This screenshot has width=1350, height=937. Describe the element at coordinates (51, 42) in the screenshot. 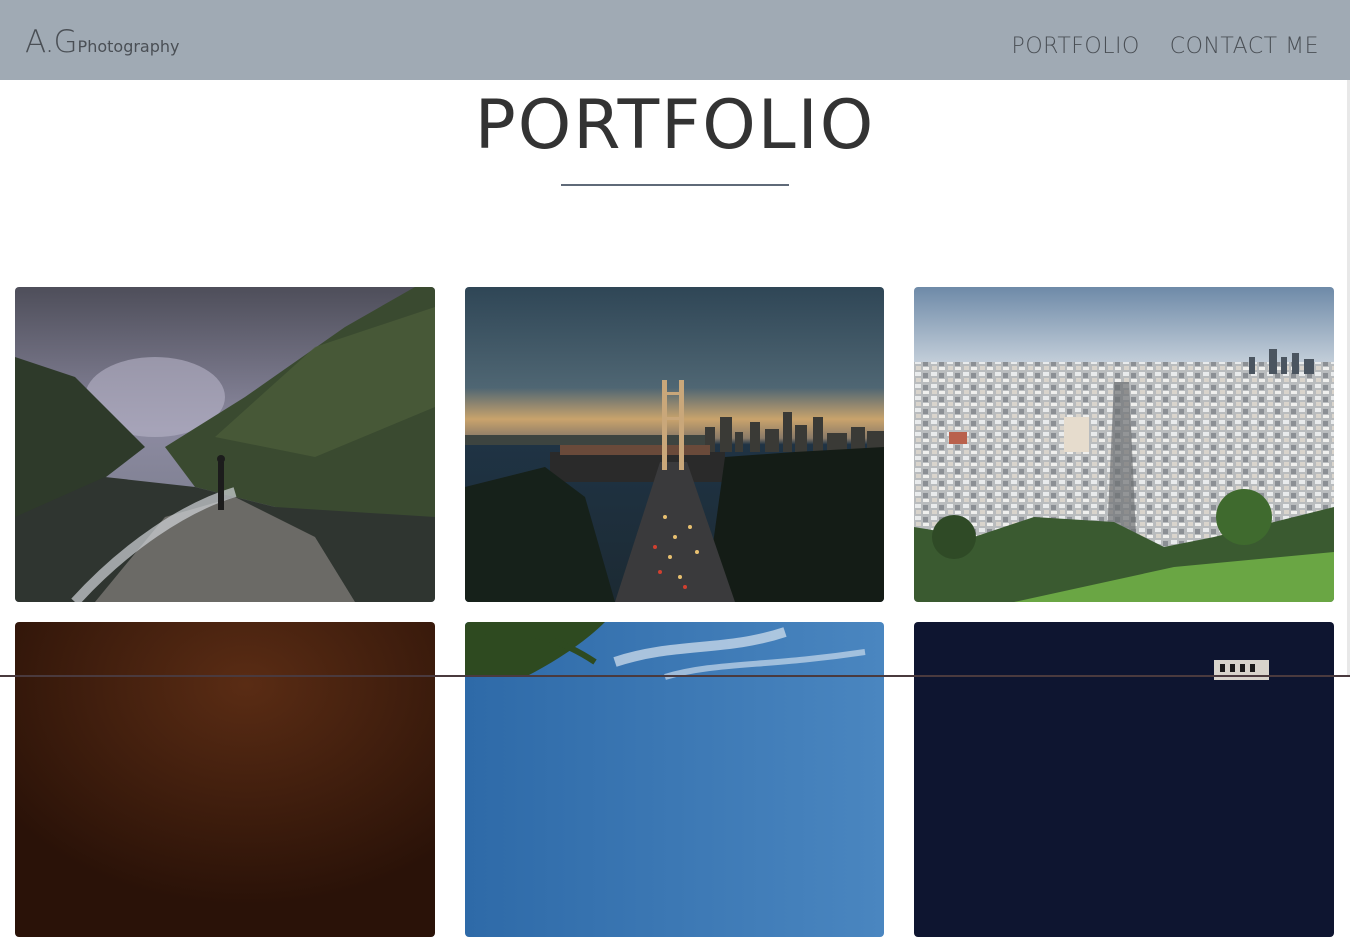

I see `brand-initials: A.G` at that location.